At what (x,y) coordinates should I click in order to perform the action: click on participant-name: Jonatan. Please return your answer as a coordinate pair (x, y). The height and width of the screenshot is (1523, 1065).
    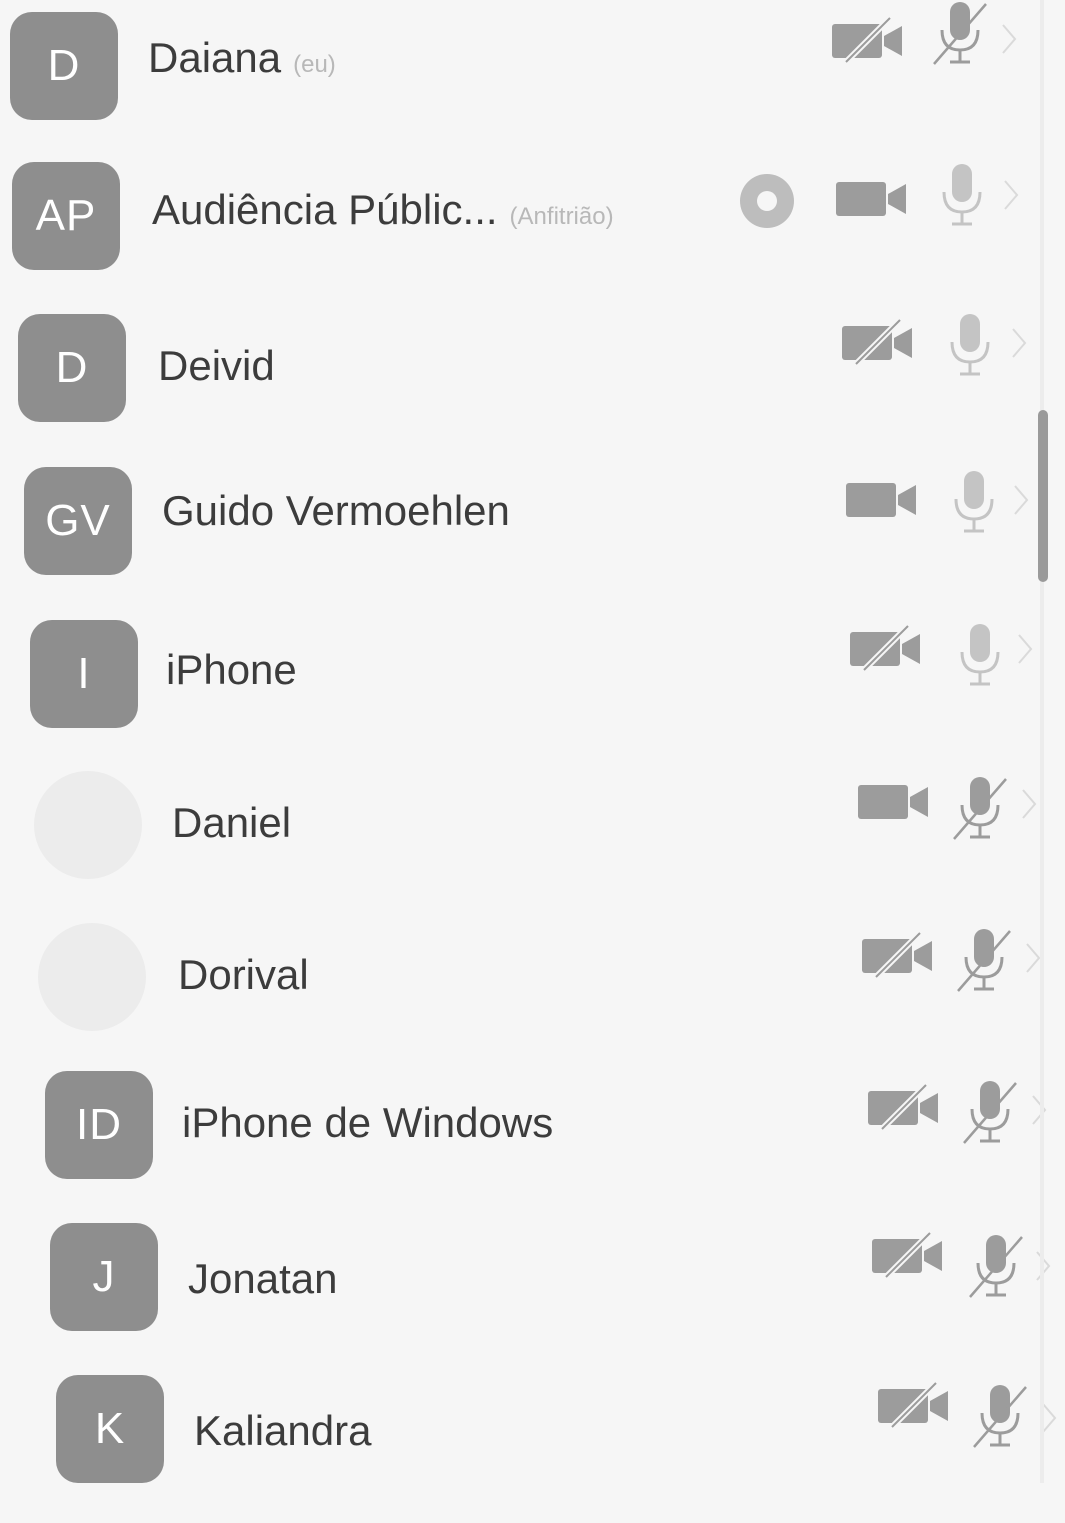
    Looking at the image, I should click on (262, 1279).